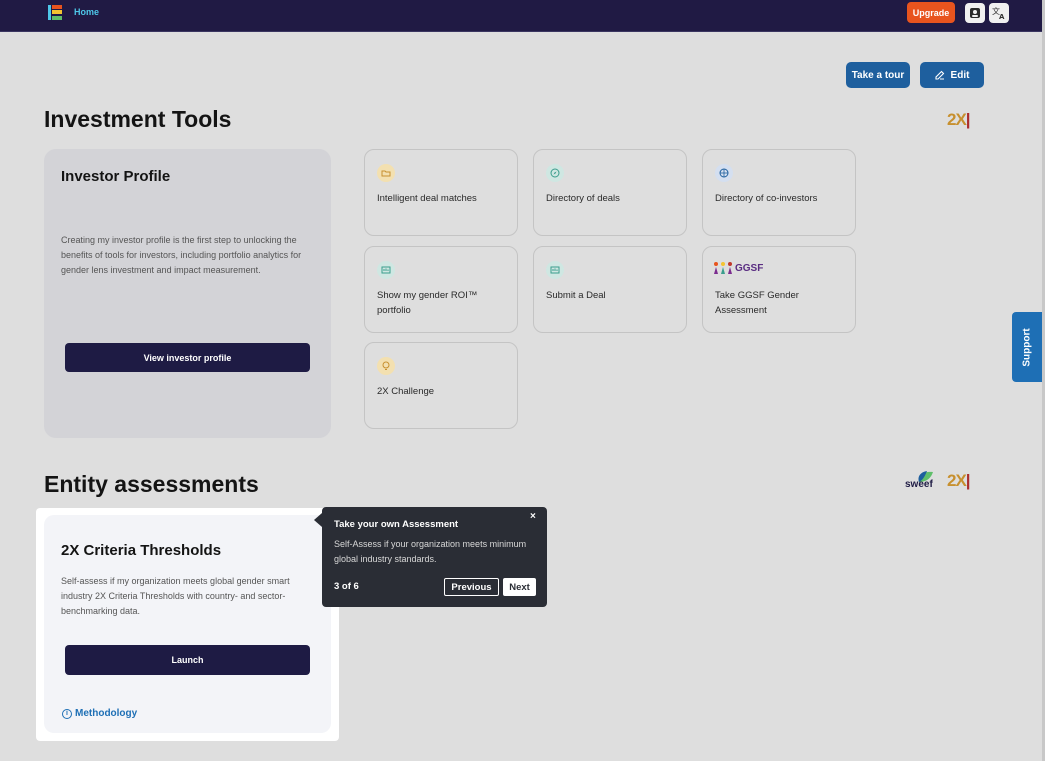  I want to click on upgrade-button: Upgrade, so click(931, 12).